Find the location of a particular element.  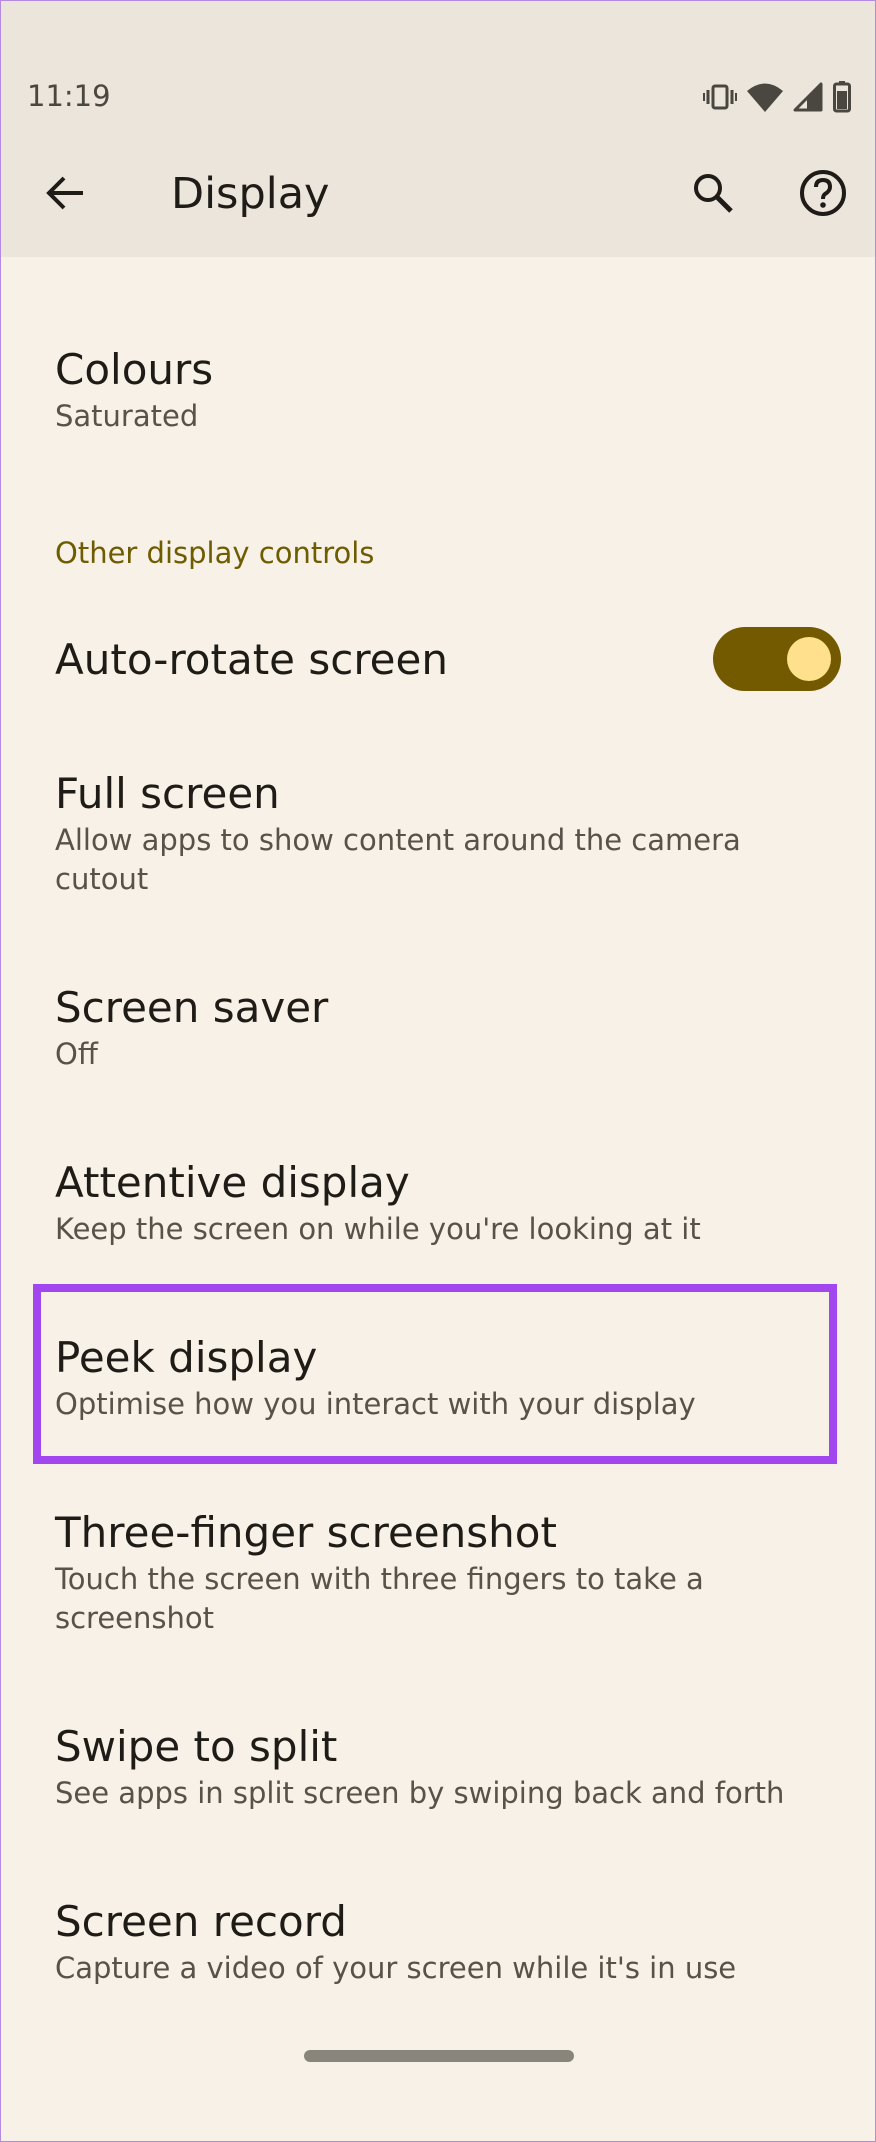

pref-summary: Off is located at coordinates (76, 1054).